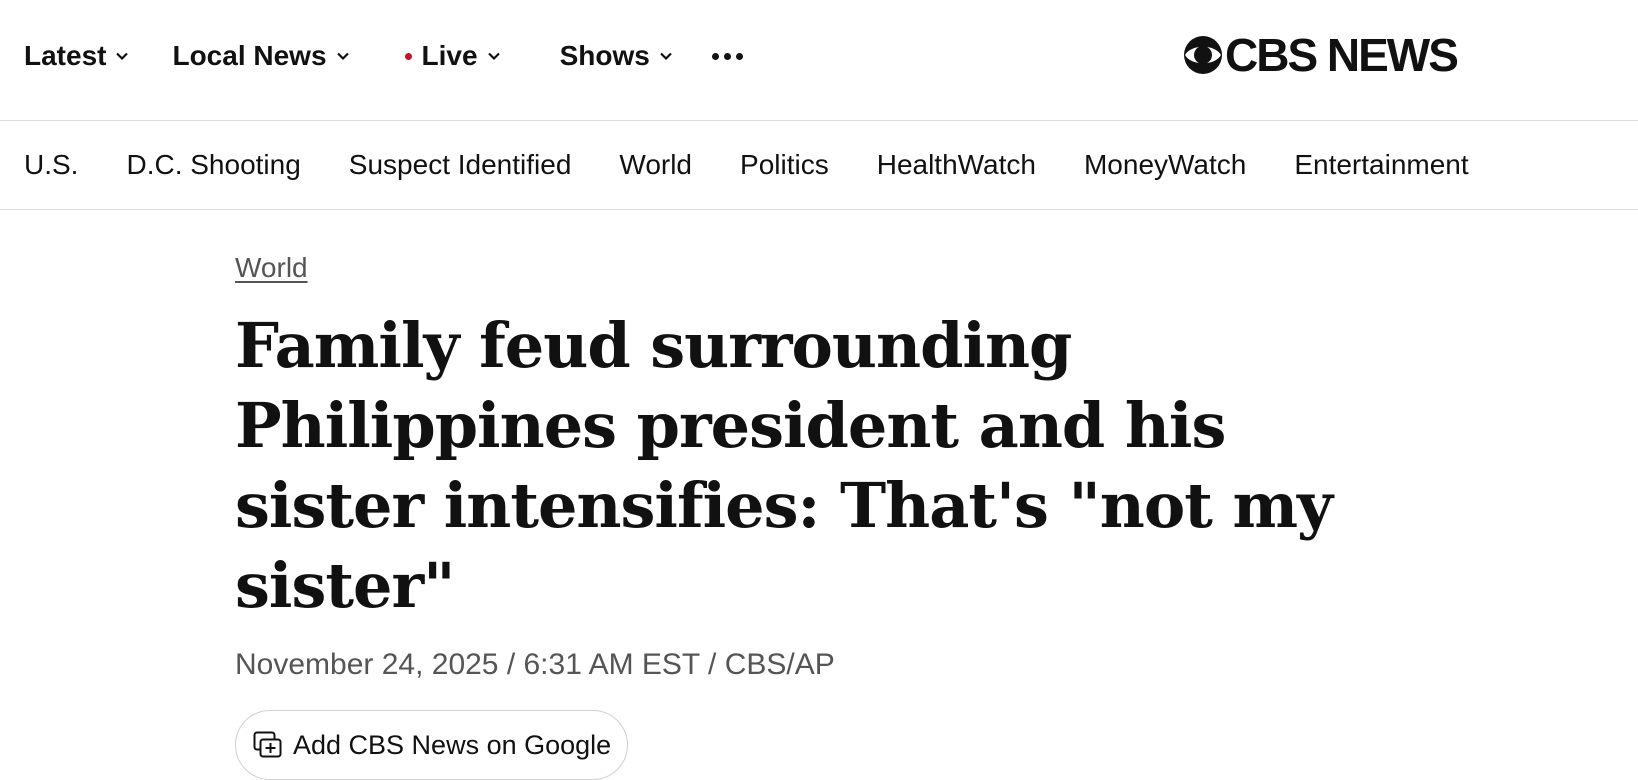 Image resolution: width=1638 pixels, height=780 pixels. What do you see at coordinates (271, 268) in the screenshot?
I see `article-section-link: World` at bounding box center [271, 268].